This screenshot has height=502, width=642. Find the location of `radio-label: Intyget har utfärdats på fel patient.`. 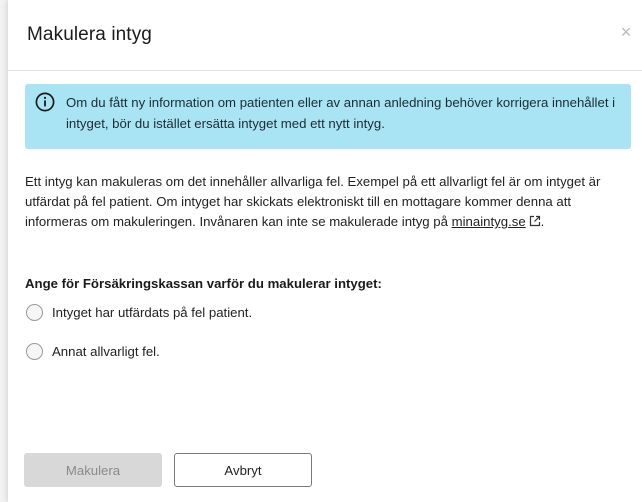

radio-label: Intyget har utfärdats på fel patient. is located at coordinates (152, 312).